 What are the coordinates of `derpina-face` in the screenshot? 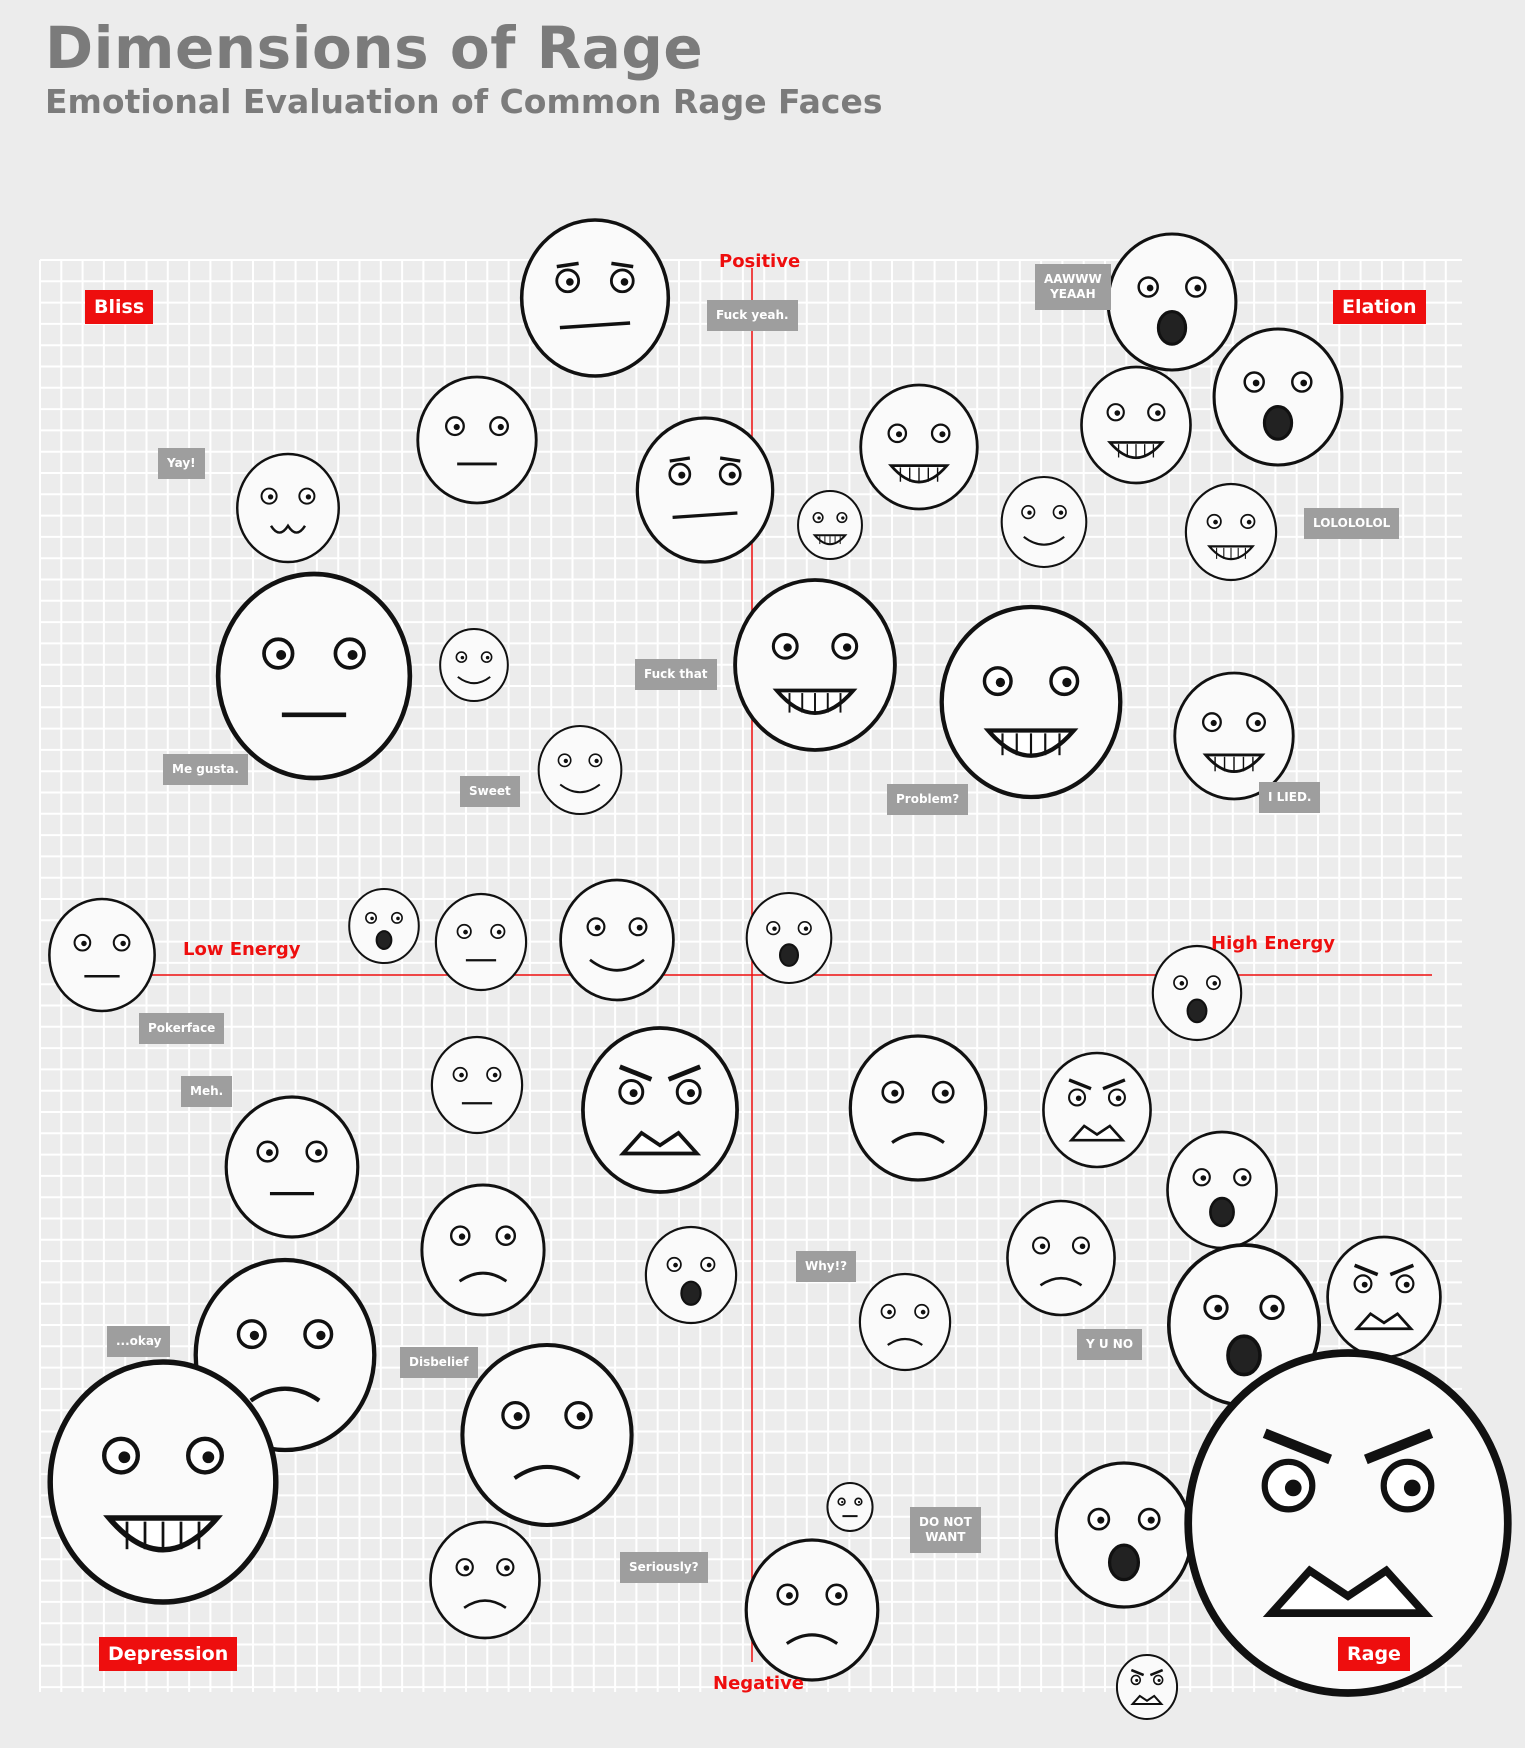 It's located at (789, 938).